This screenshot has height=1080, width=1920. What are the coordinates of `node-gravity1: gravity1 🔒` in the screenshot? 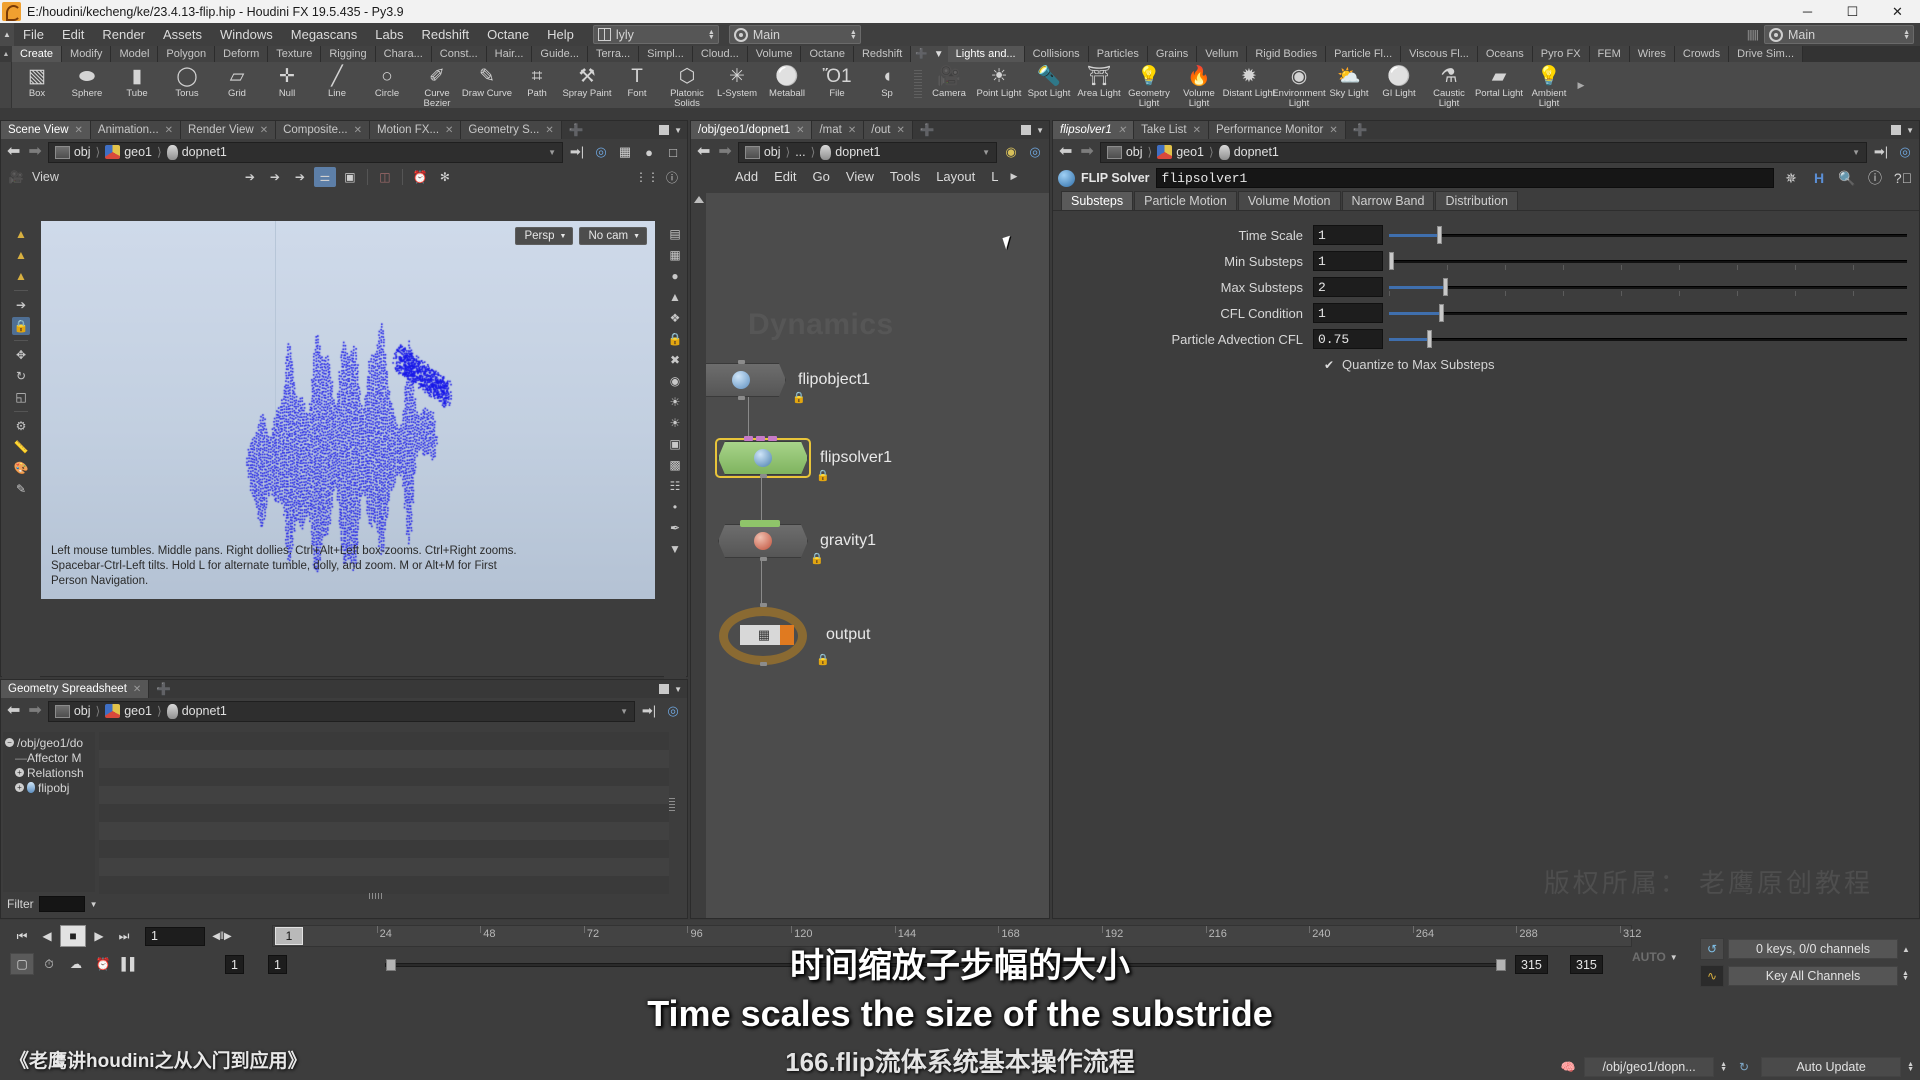 It's located at (797, 542).